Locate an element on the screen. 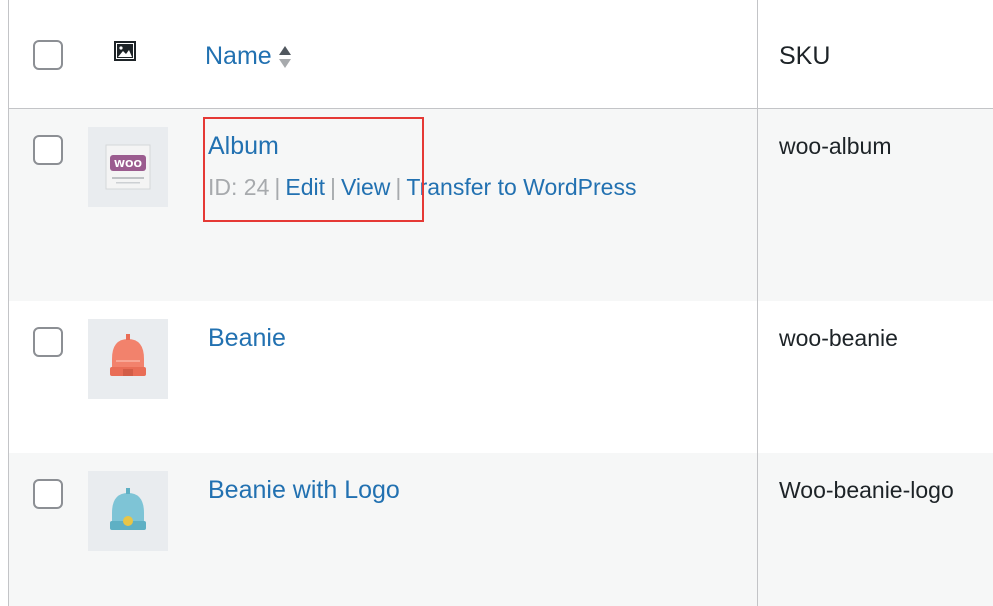  product-name-link: Beanie is located at coordinates (247, 338).